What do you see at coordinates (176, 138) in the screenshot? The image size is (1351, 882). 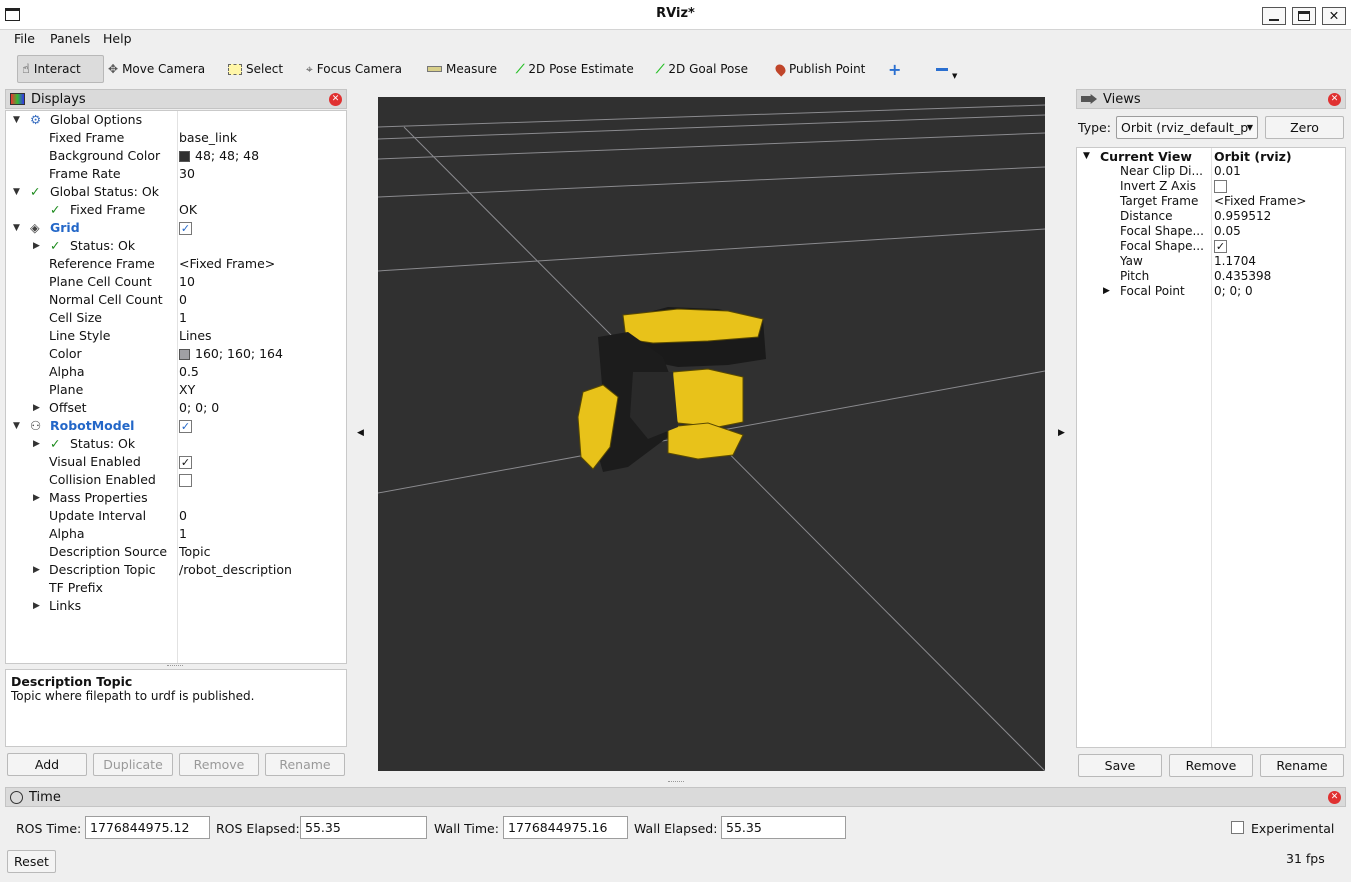 I see `fixed-frame-row: Fixed Frame base_link` at bounding box center [176, 138].